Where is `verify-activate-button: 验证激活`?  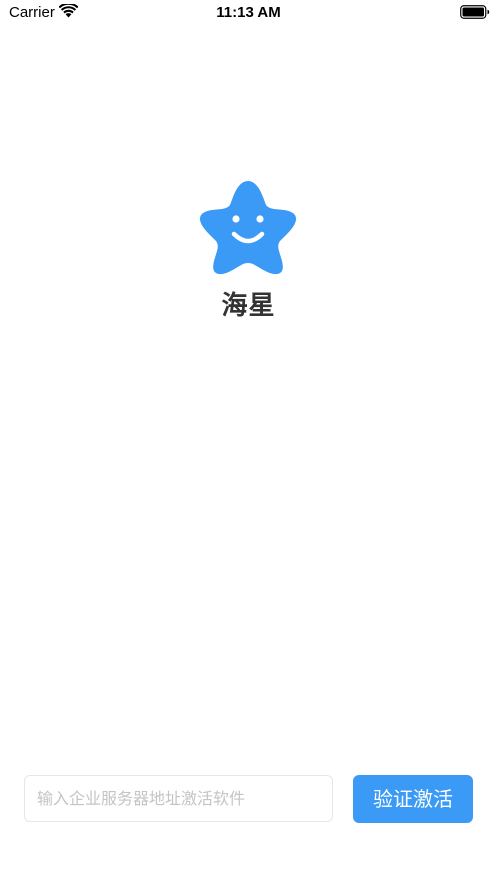 verify-activate-button: 验证激活 is located at coordinates (413, 799).